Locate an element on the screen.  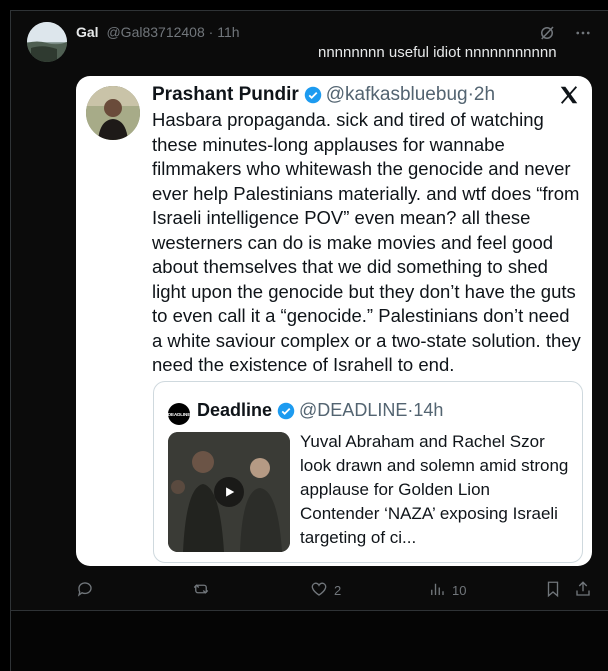
video-thumbnail is located at coordinates (229, 492).